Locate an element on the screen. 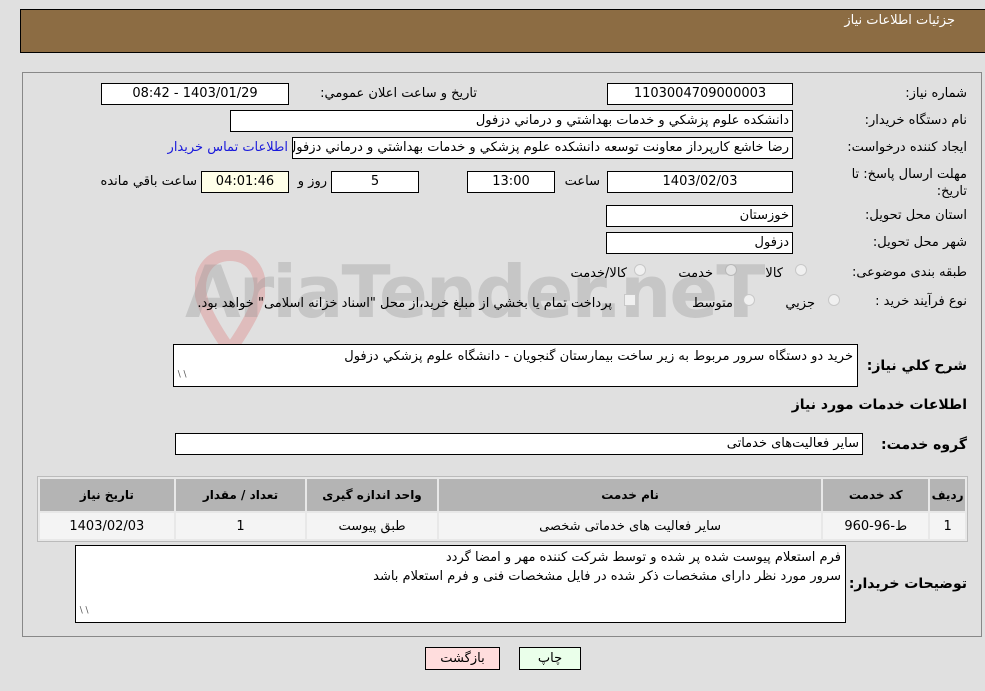 This screenshot has width=985, height=691. announce-datetime-field: 1403/01/29 - 08:42 is located at coordinates (195, 94).